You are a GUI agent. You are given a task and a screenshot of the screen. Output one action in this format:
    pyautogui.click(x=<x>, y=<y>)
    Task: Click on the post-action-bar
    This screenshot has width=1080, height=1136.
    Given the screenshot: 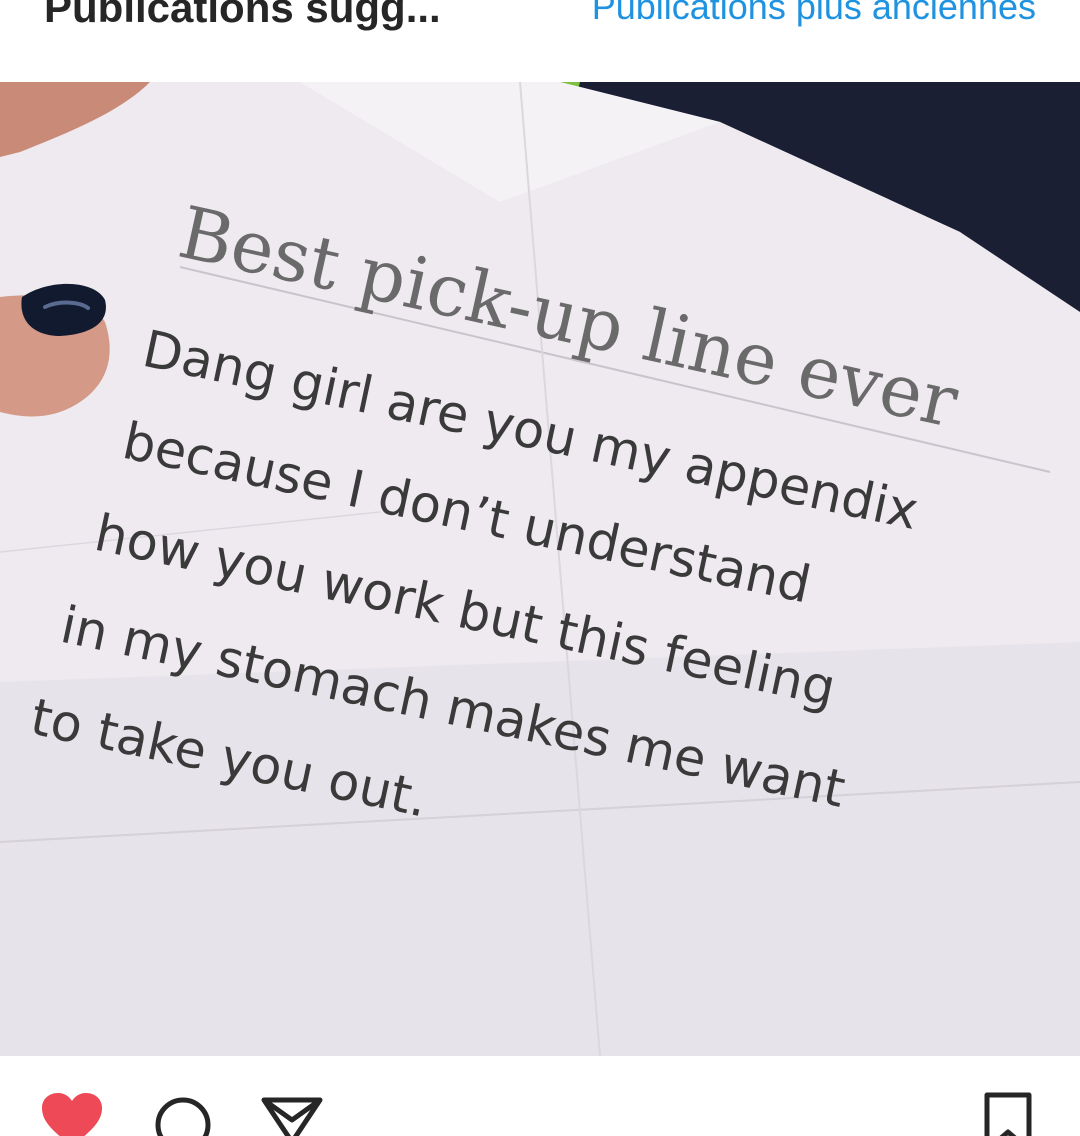 What is the action you would take?
    pyautogui.click(x=540, y=1096)
    